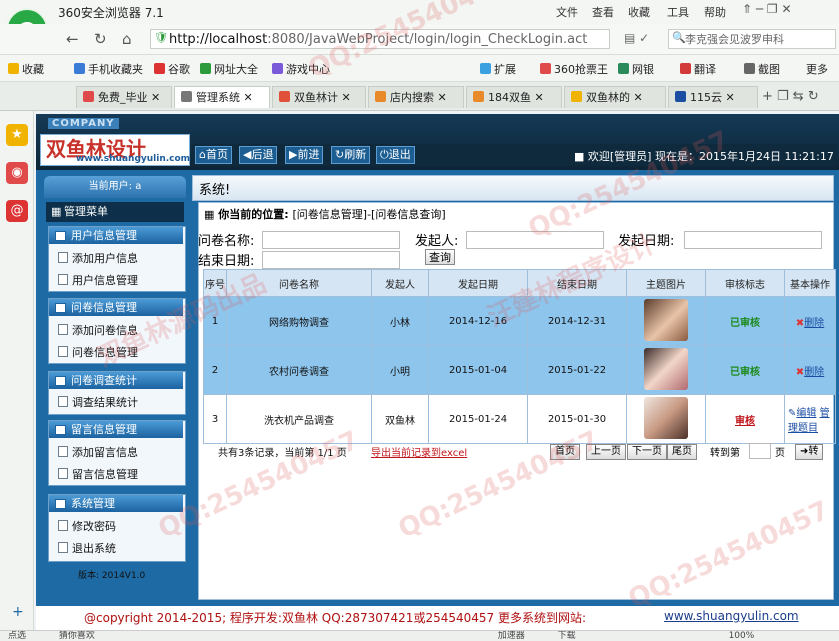  I want to click on home-icon: ⌂, so click(127, 39).